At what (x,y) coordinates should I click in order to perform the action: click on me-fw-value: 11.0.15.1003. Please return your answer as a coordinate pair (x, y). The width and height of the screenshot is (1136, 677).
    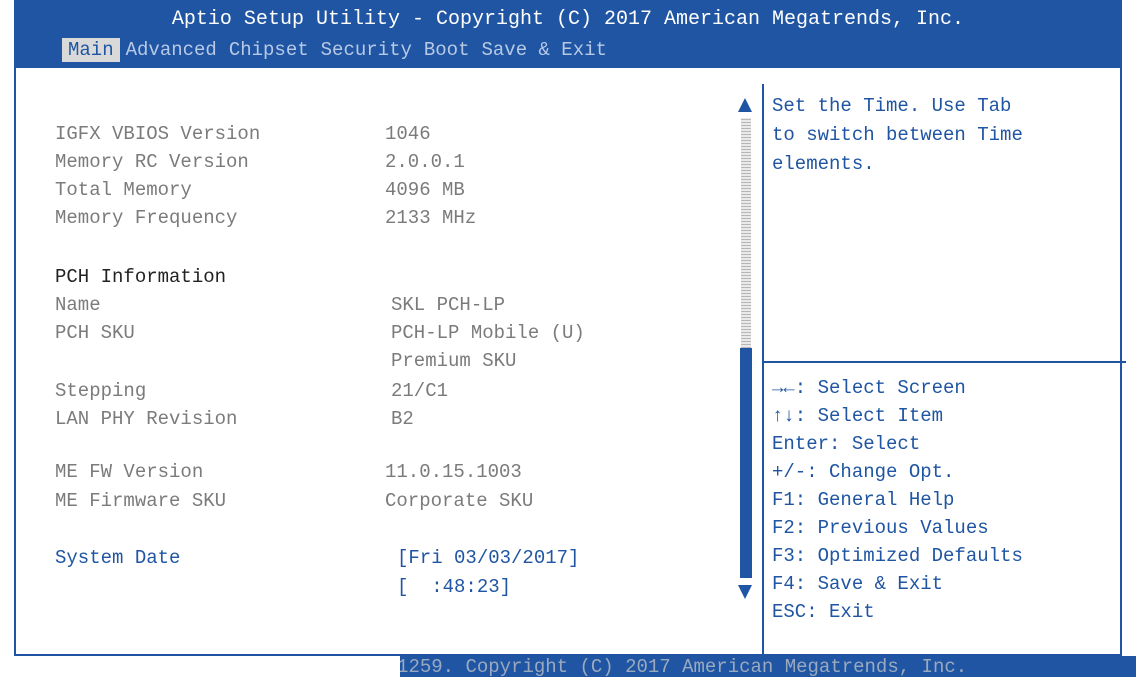
    Looking at the image, I should click on (453, 472).